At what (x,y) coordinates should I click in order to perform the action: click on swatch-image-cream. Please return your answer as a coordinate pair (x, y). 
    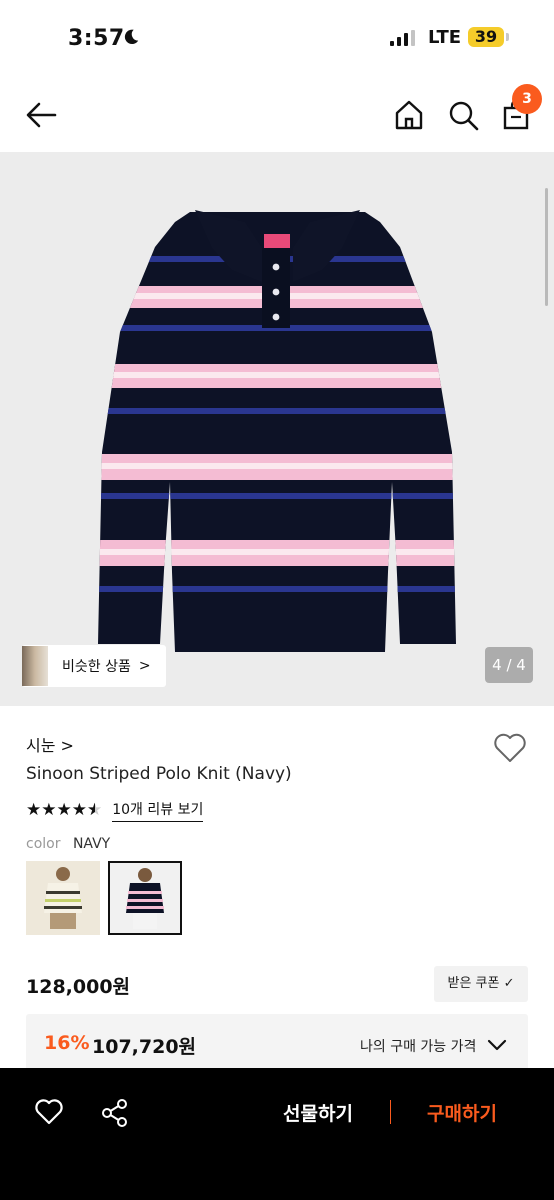
    Looking at the image, I should click on (63, 898).